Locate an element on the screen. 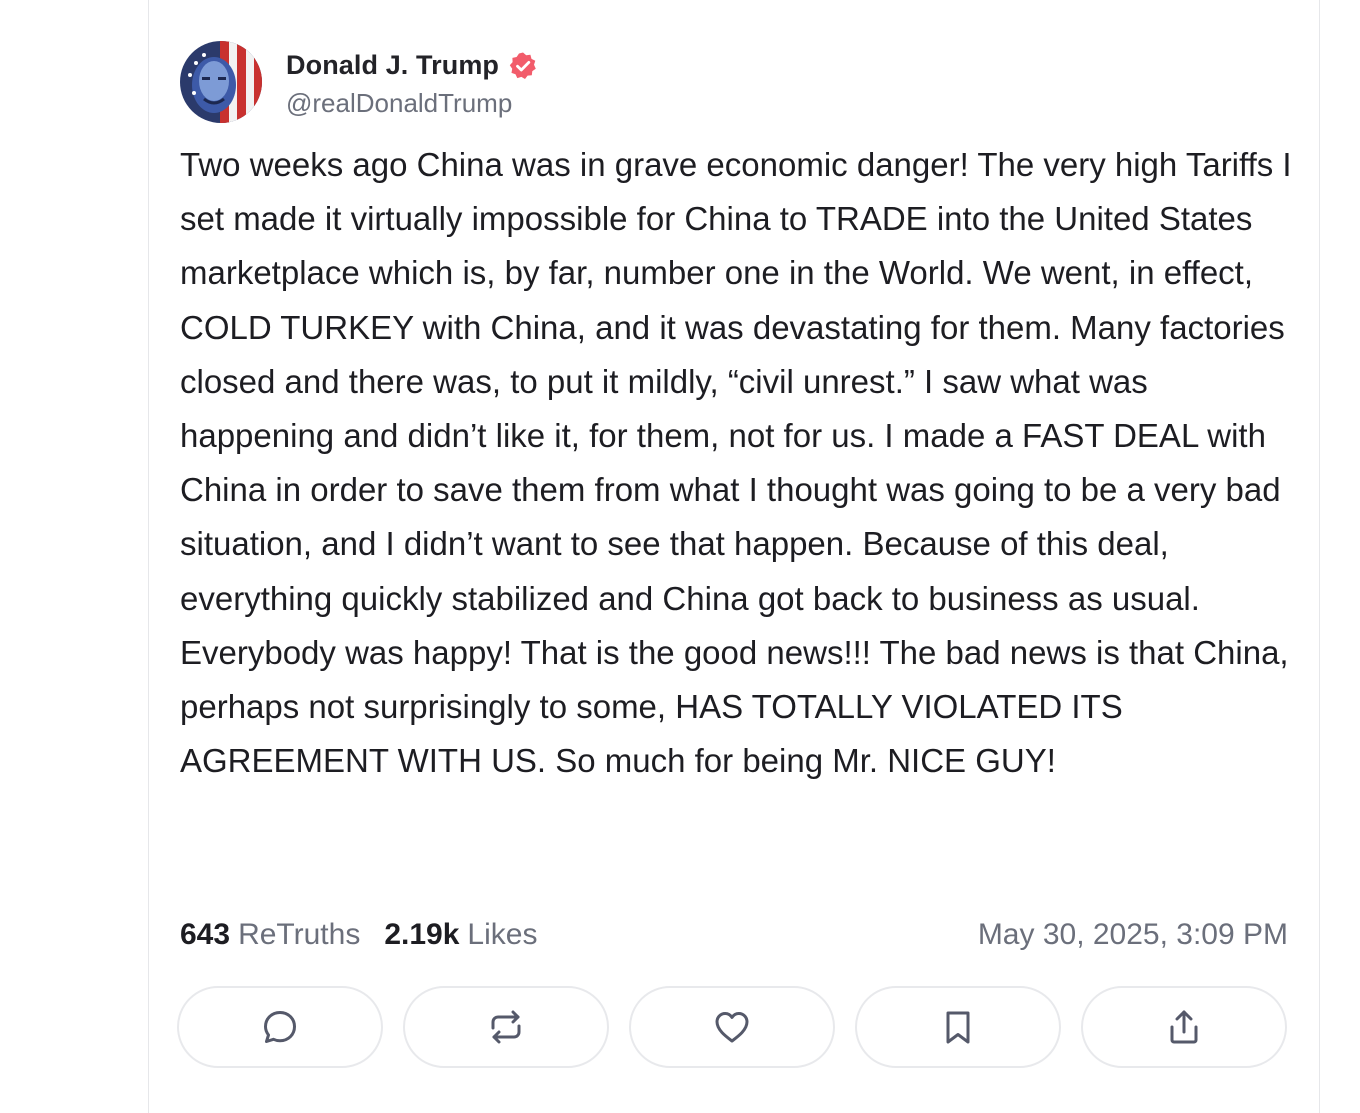  bookmark-icon is located at coordinates (958, 1027).